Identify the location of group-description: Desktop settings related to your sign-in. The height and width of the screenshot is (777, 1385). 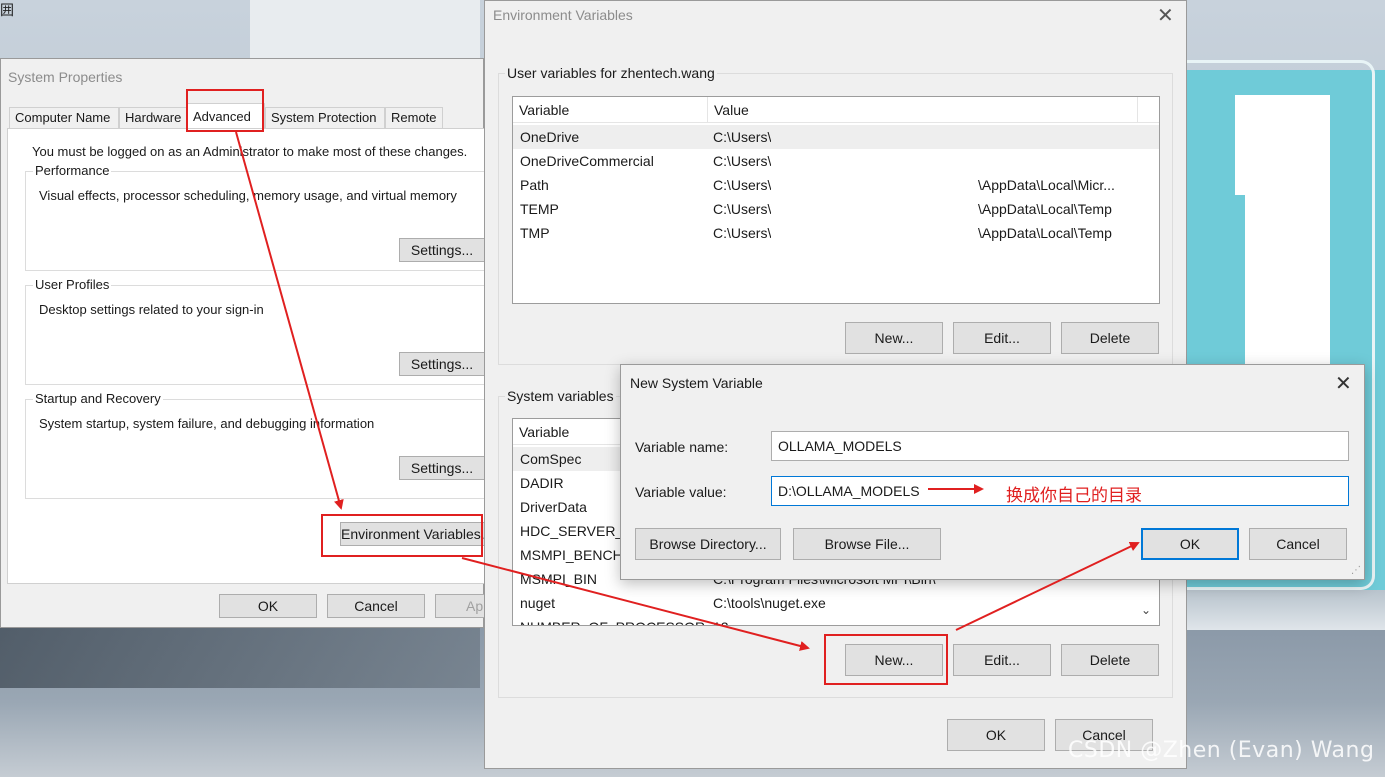
(151, 309).